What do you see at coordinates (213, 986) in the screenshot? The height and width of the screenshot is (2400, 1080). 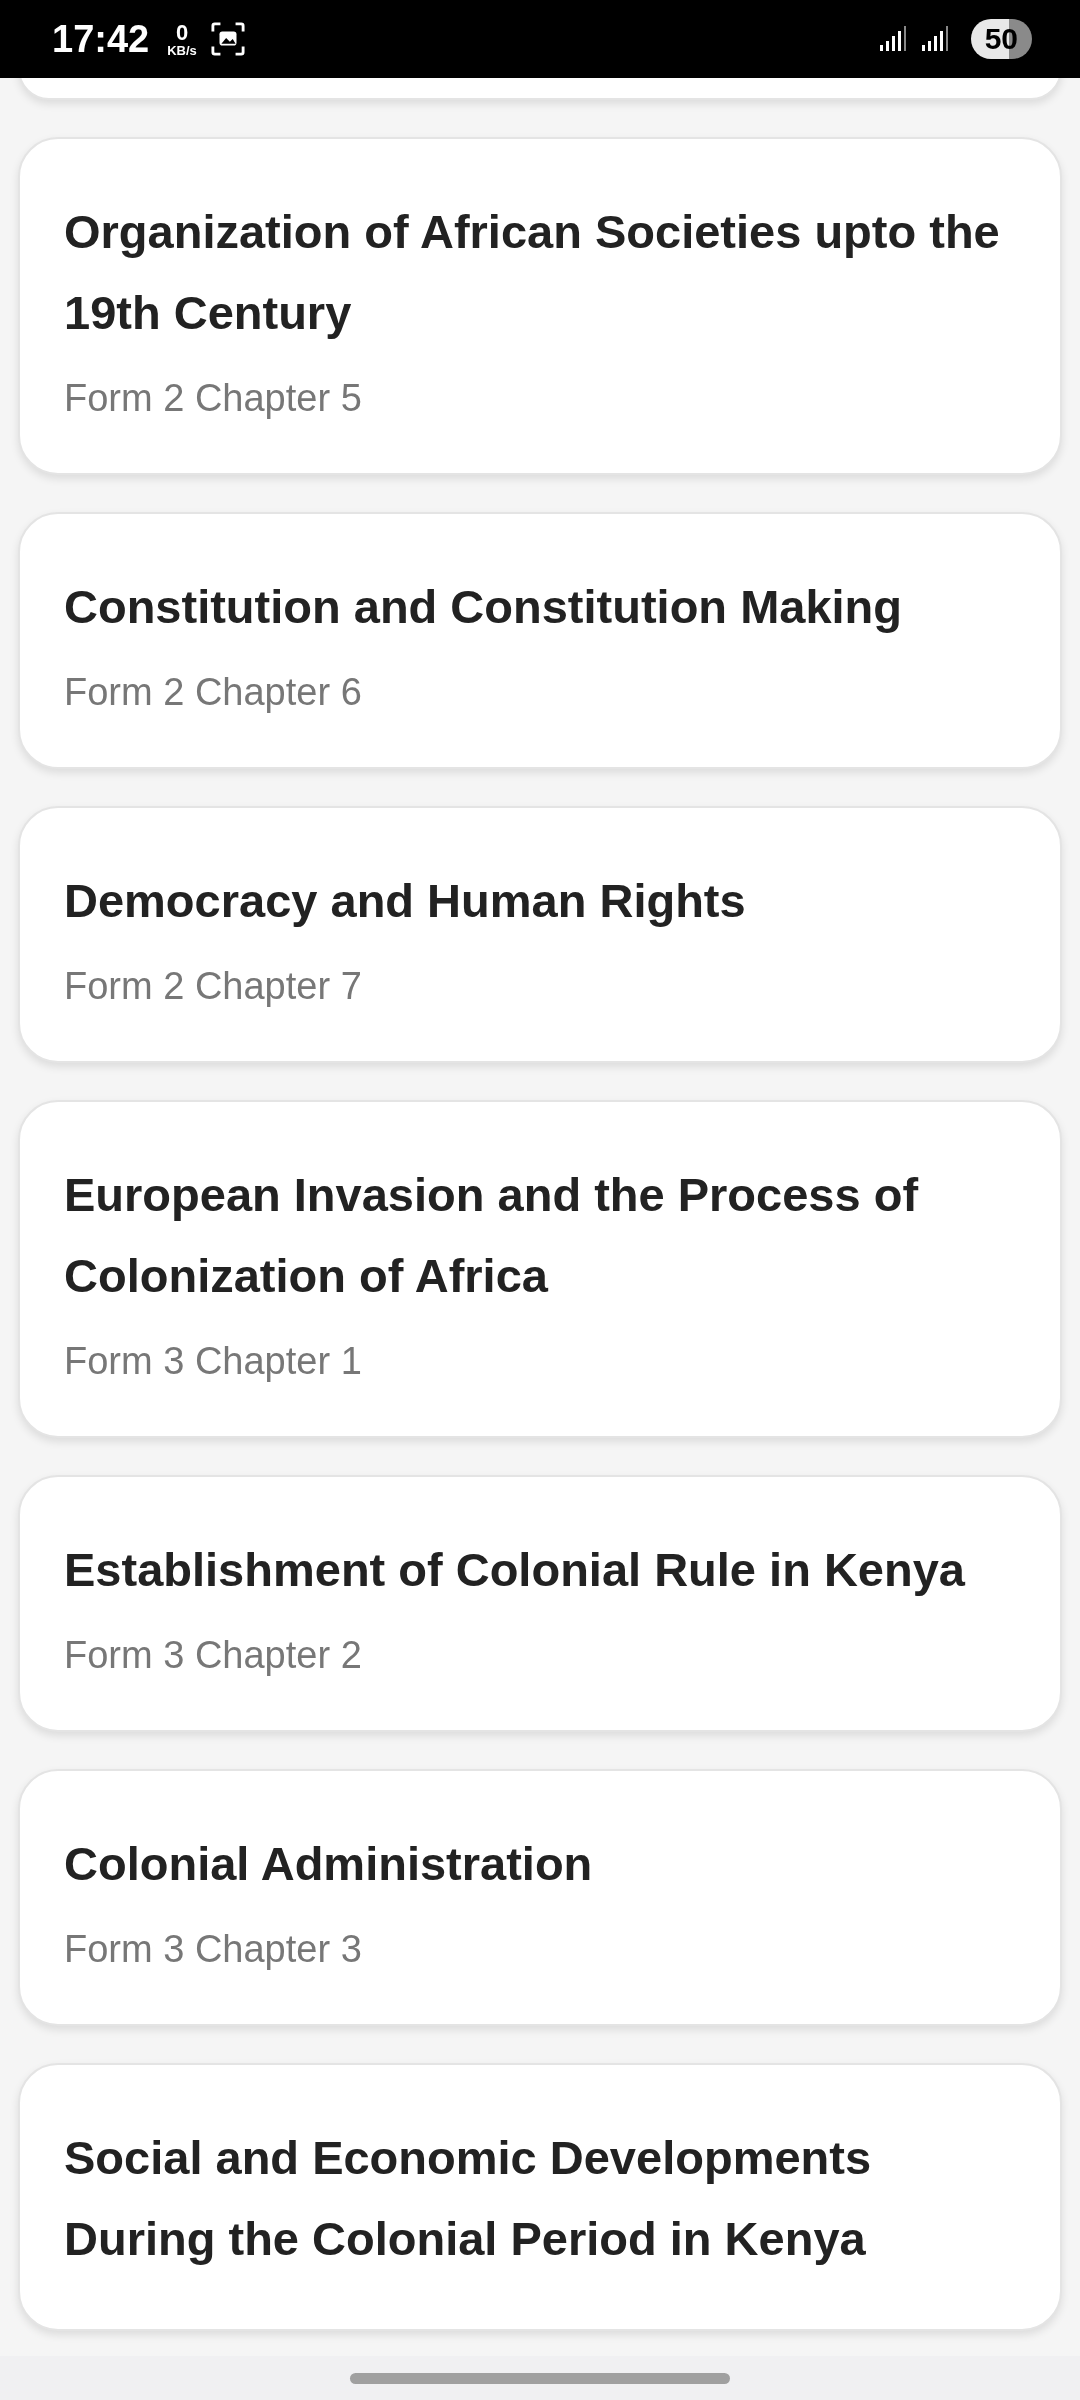 I see `chapter-subtitle: Form 2 Chapter 7` at bounding box center [213, 986].